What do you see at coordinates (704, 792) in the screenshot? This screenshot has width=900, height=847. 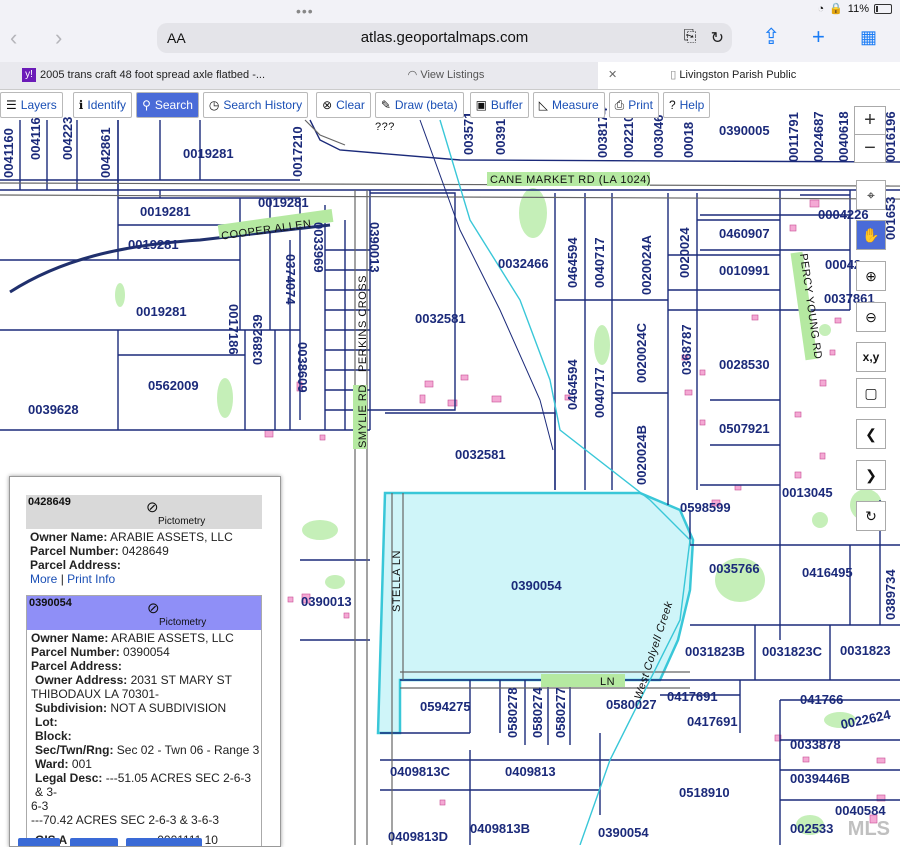 I see `parcel-label: 0518910` at bounding box center [704, 792].